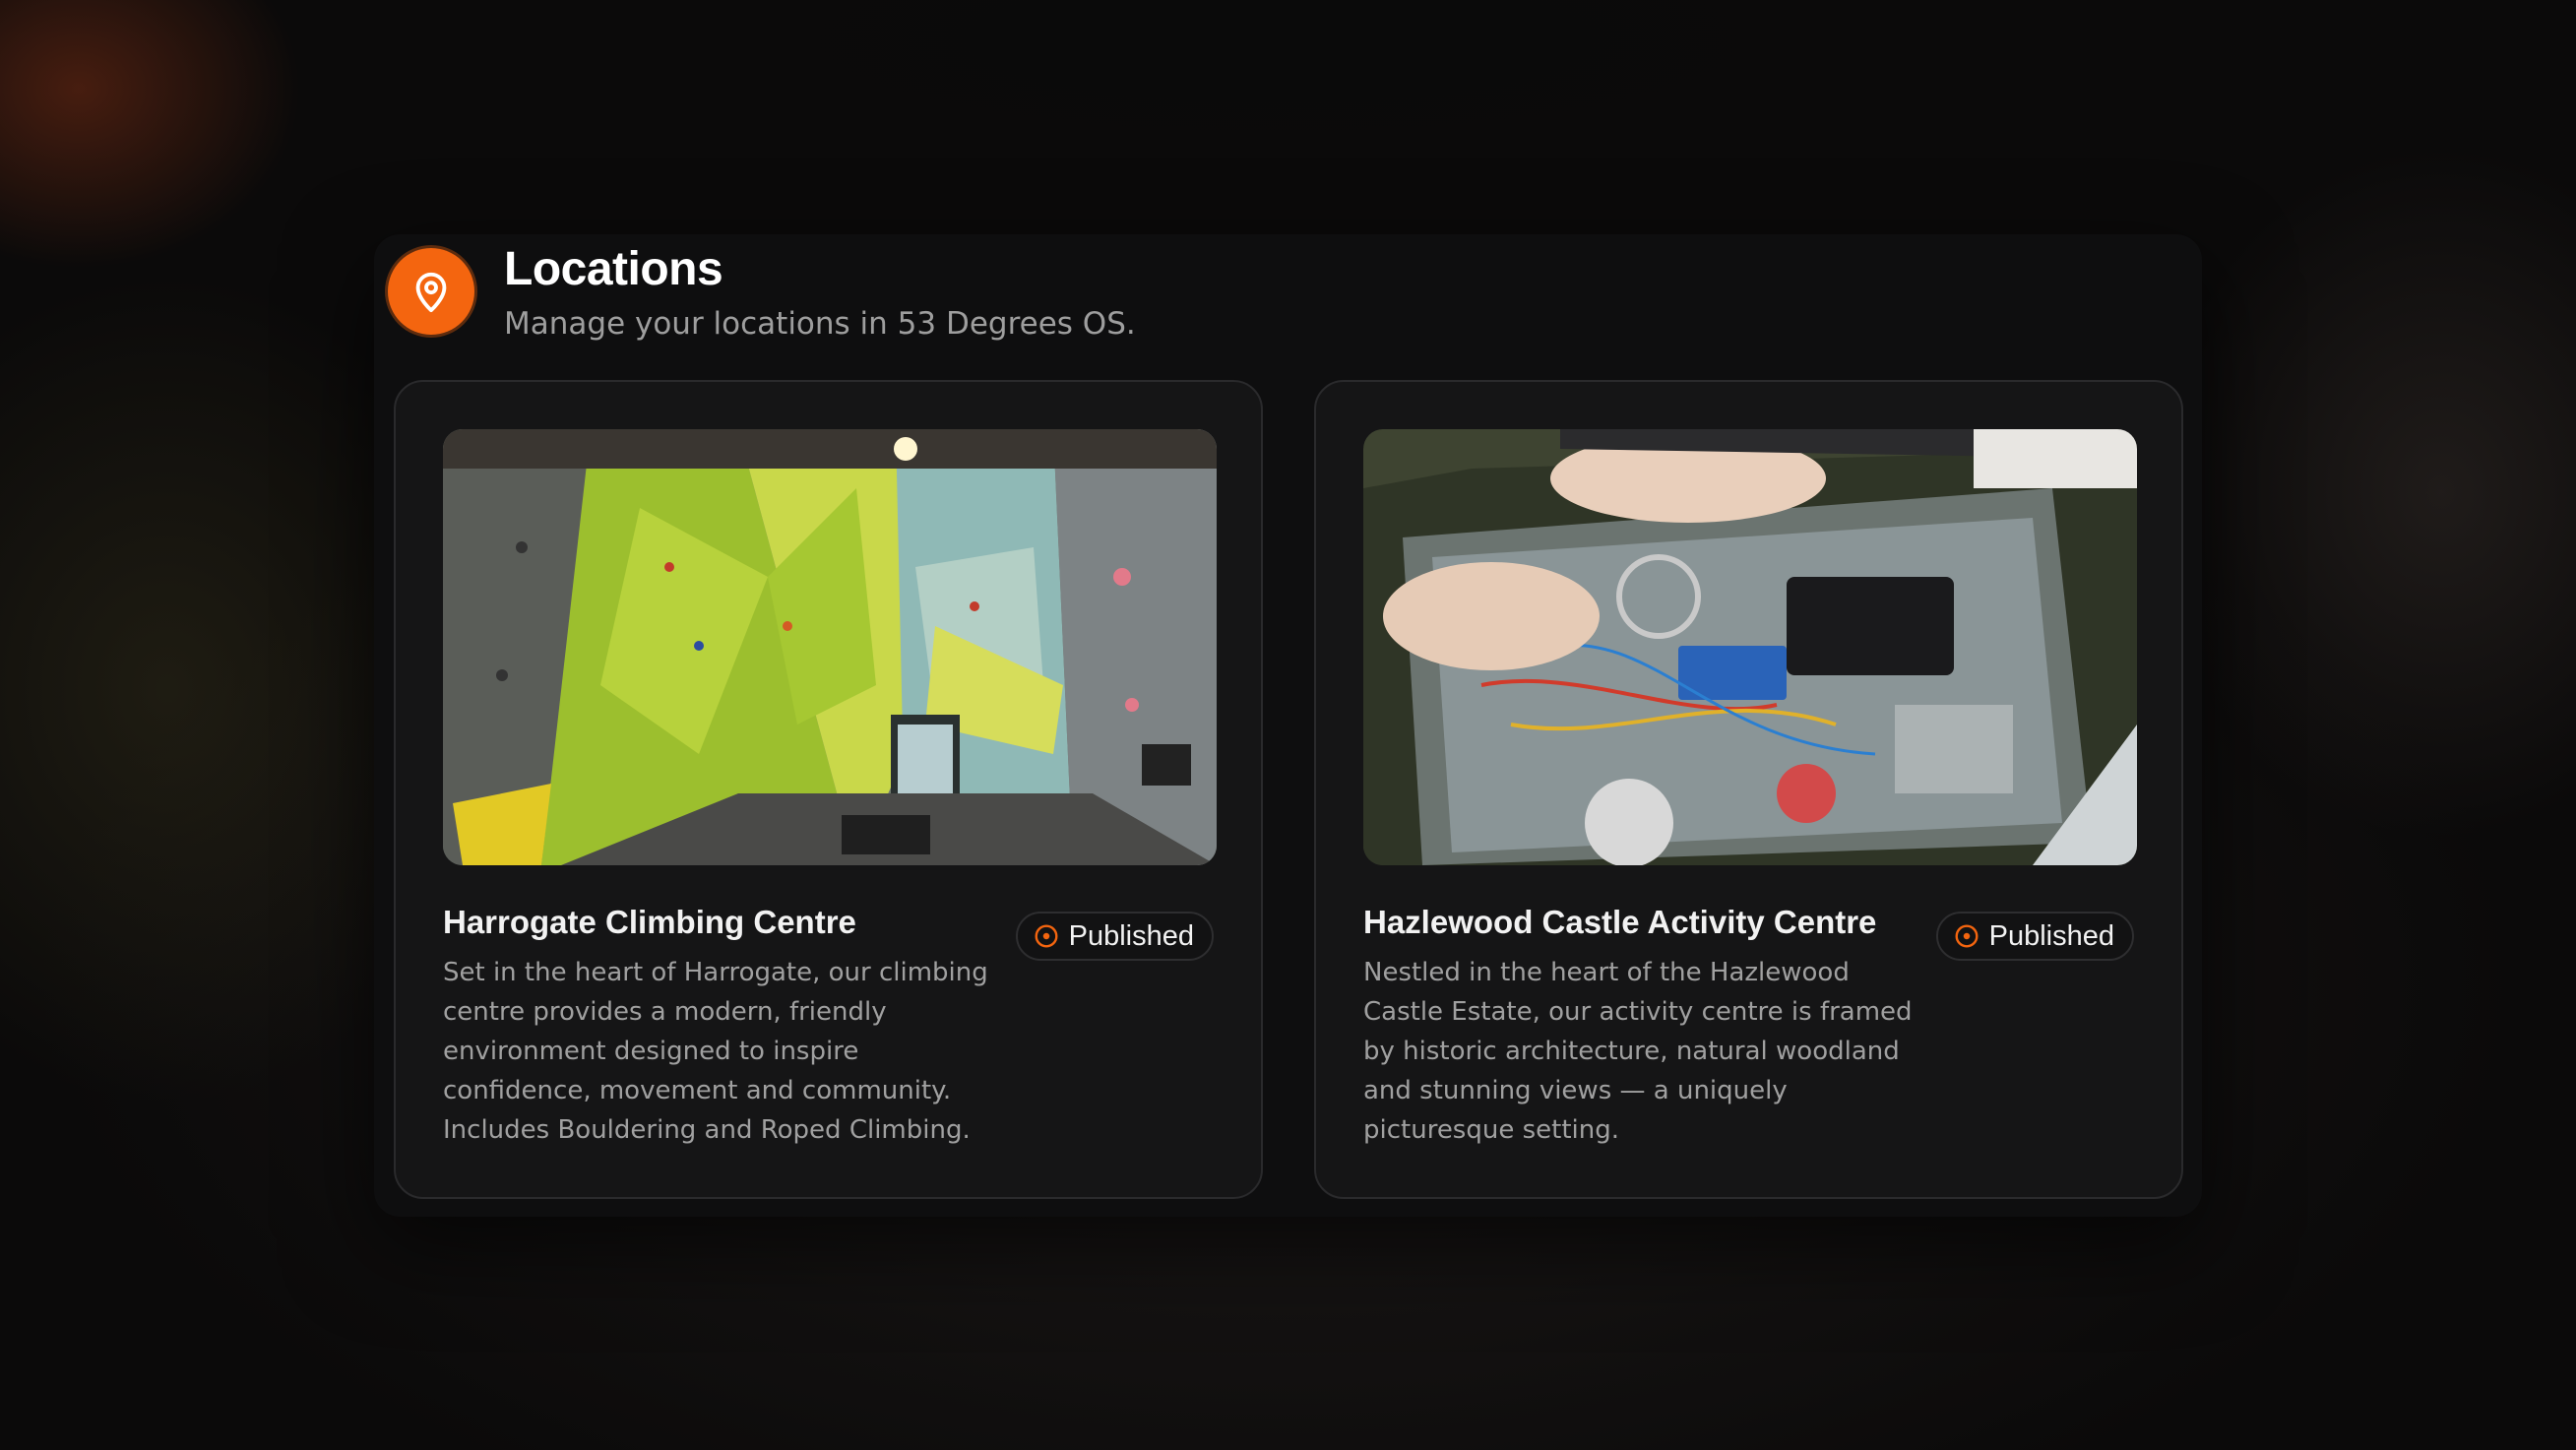  Describe the element at coordinates (649, 923) in the screenshot. I see `location-title: Harrogate Climbing Centre` at that location.